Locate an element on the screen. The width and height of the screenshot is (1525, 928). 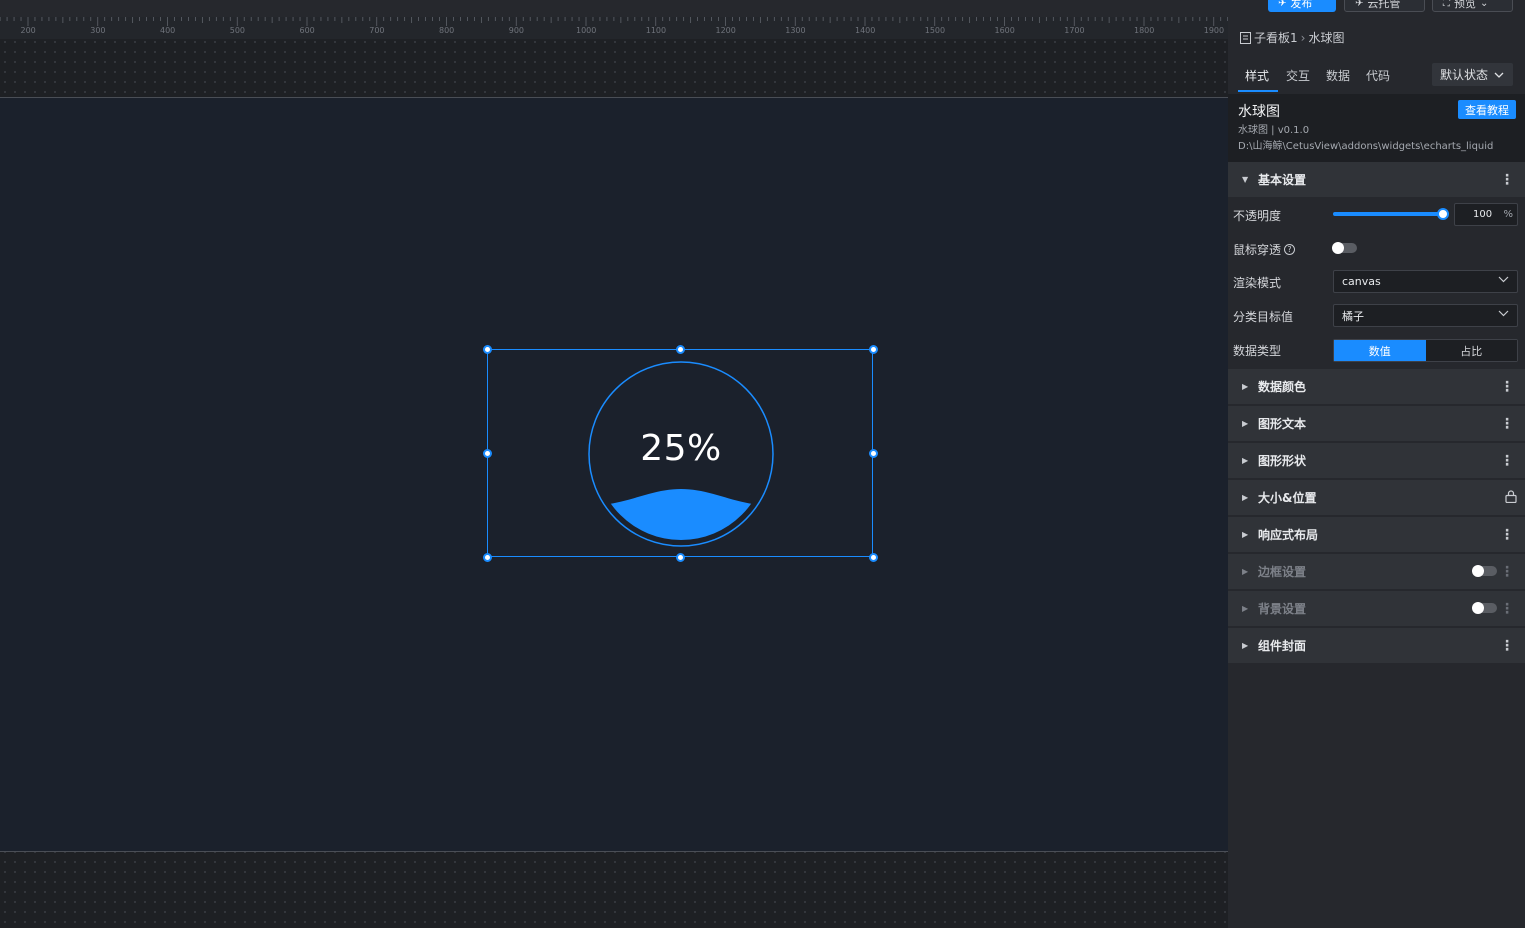
tab-style: 样式 is located at coordinates (1257, 75).